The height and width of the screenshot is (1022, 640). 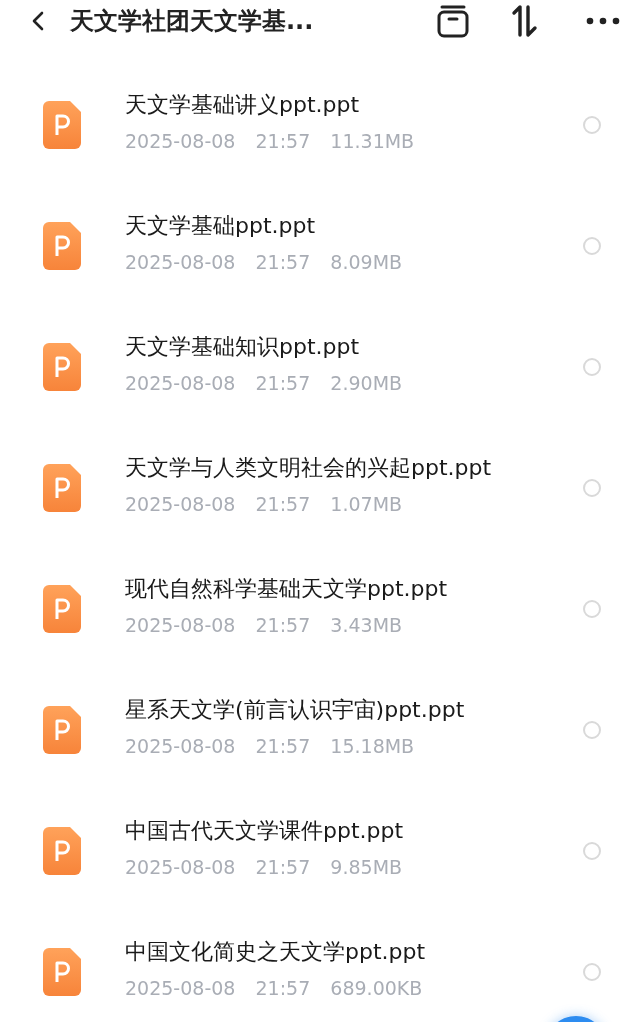 What do you see at coordinates (264, 830) in the screenshot?
I see `file-name: 中国古代天文学课件ppt.ppt` at bounding box center [264, 830].